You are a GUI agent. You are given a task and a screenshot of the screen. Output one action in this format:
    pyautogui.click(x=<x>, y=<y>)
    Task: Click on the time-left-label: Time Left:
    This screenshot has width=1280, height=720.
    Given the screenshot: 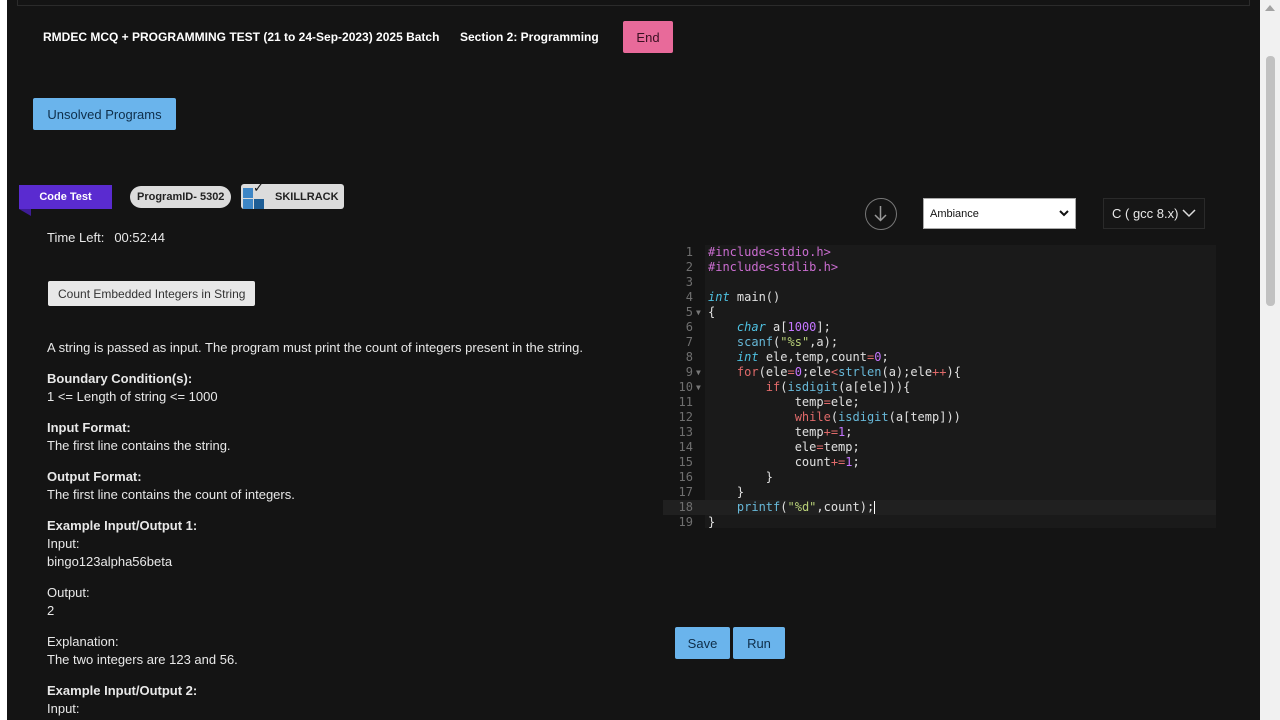 What is the action you would take?
    pyautogui.click(x=76, y=237)
    